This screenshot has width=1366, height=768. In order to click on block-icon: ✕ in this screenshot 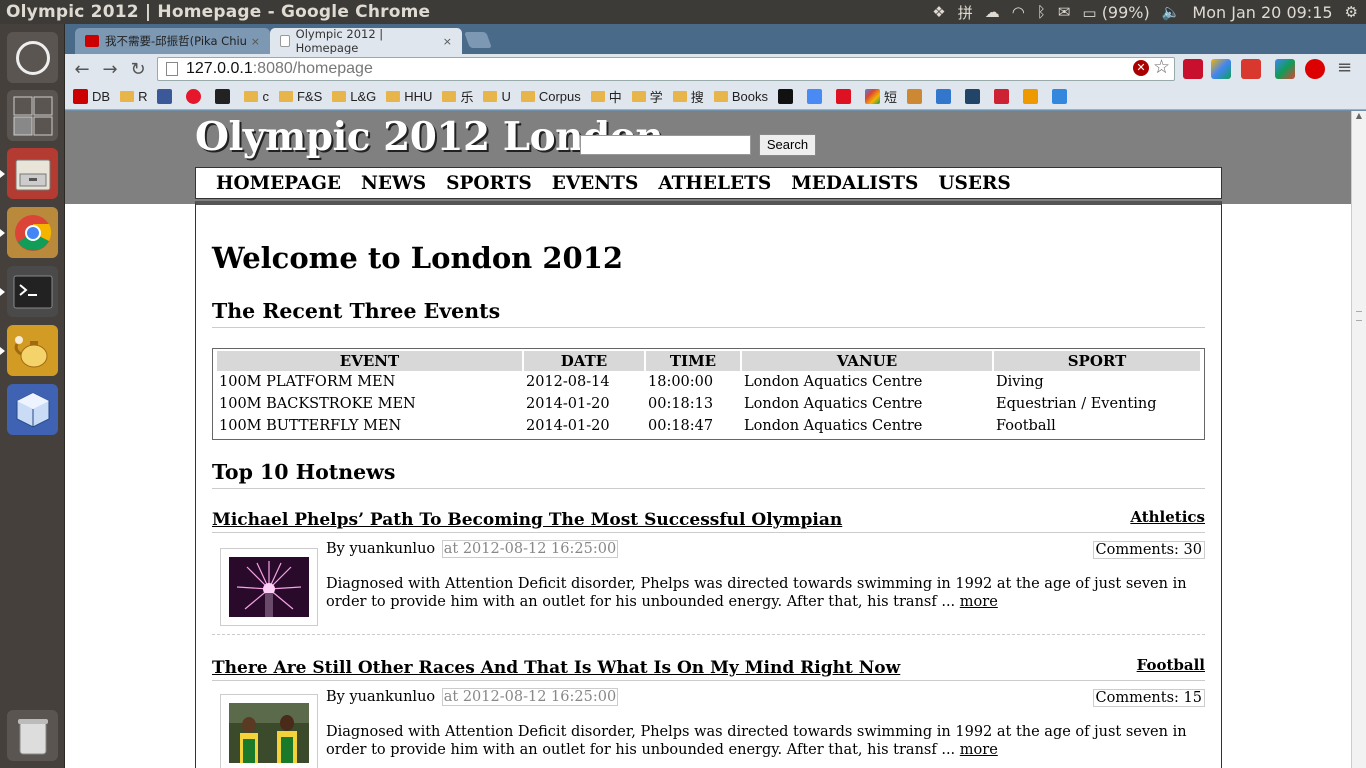, I will do `click(1141, 68)`.